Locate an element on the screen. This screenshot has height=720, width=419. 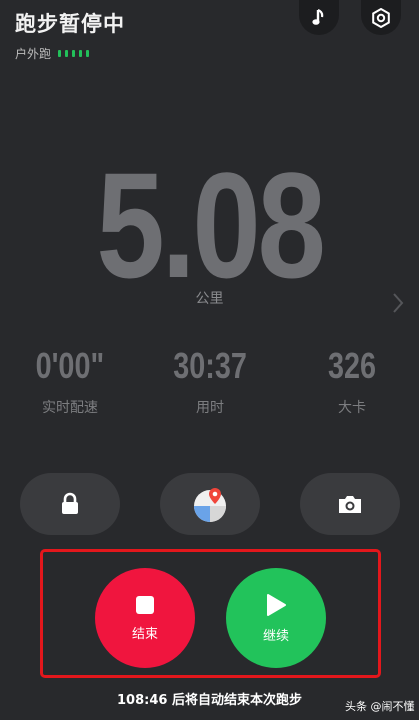
music-button is located at coordinates (319, 17).